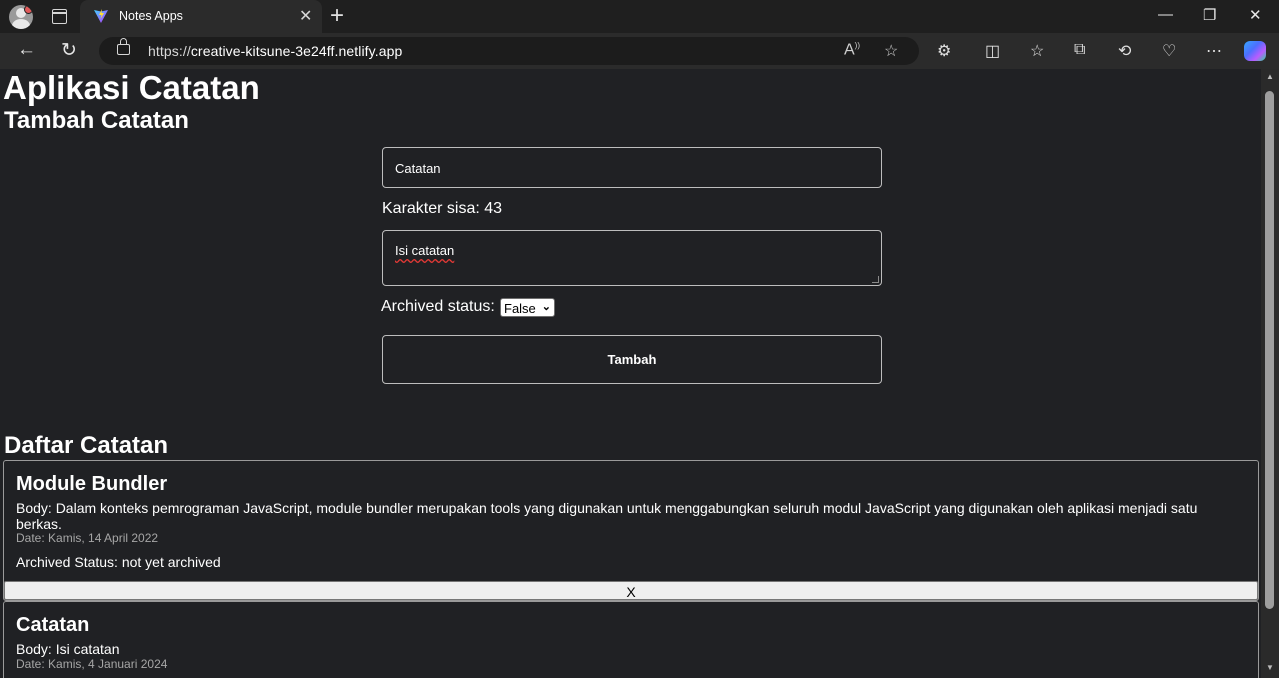 This screenshot has width=1279, height=678. What do you see at coordinates (992, 51) in the screenshot?
I see `split-screen-icon: ◫` at bounding box center [992, 51].